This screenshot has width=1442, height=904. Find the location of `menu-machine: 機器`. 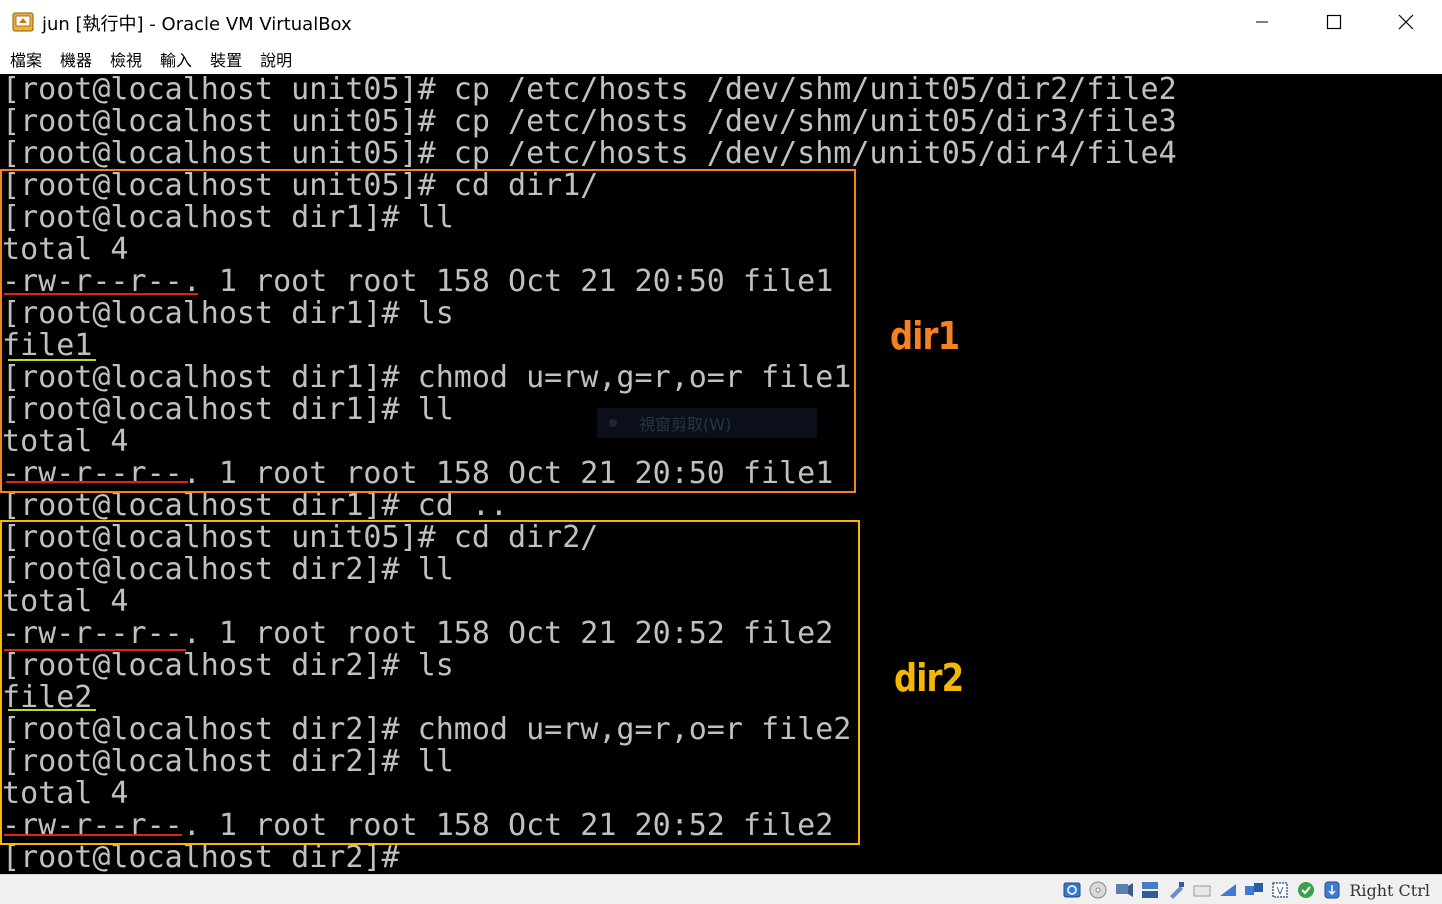

menu-machine: 機器 is located at coordinates (76, 59).